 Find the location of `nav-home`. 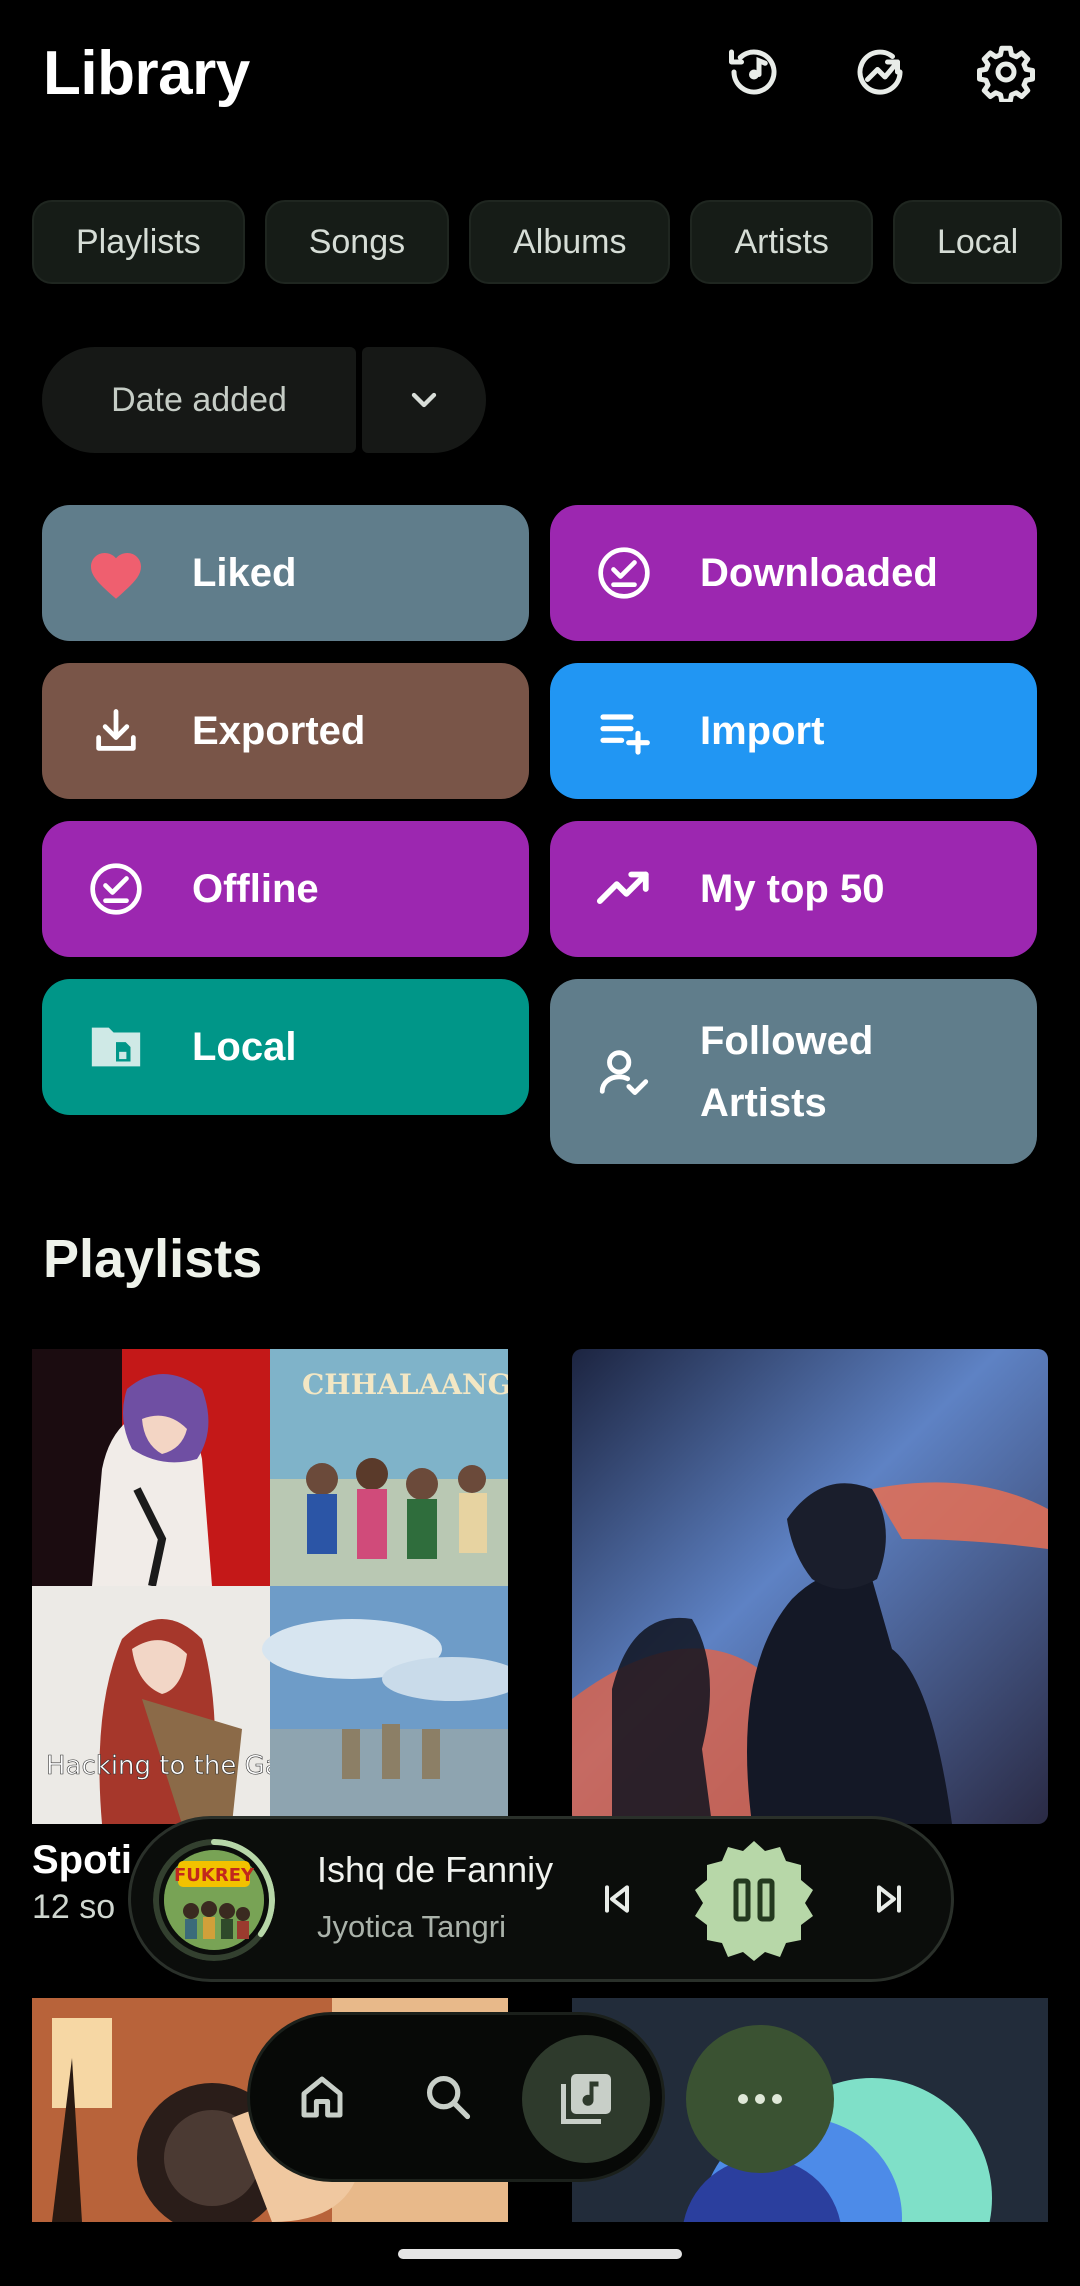

nav-home is located at coordinates (322, 2097).